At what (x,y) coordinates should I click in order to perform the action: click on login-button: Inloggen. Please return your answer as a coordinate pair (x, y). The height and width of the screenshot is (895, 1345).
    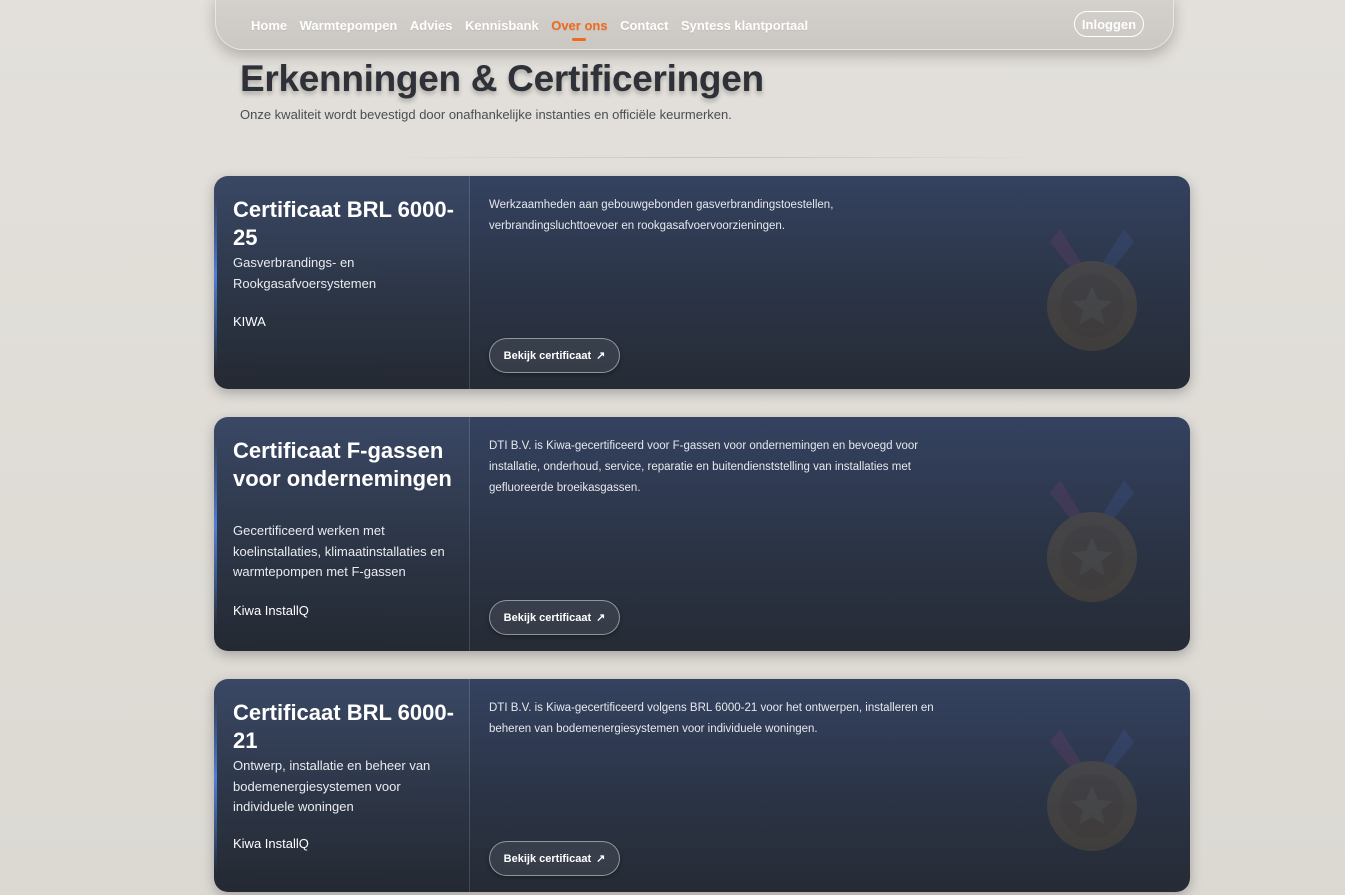
    Looking at the image, I should click on (1109, 24).